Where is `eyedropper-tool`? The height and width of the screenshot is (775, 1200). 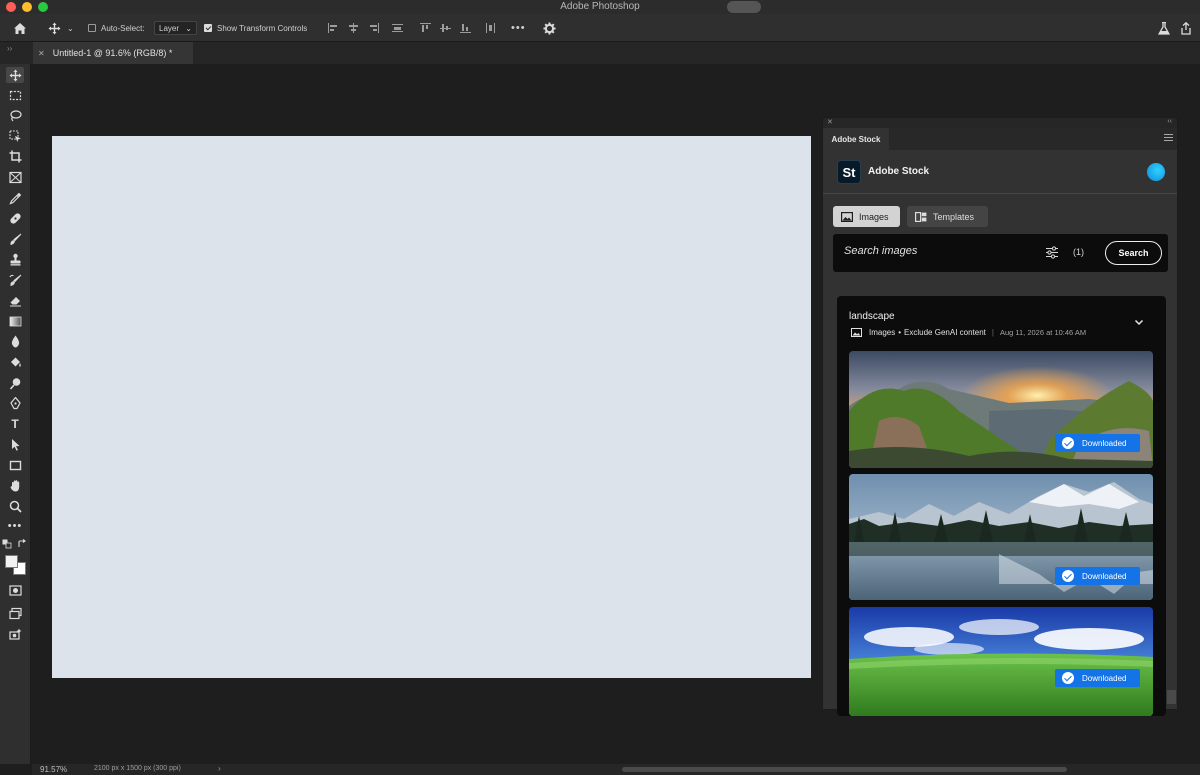 eyedropper-tool is located at coordinates (15, 198).